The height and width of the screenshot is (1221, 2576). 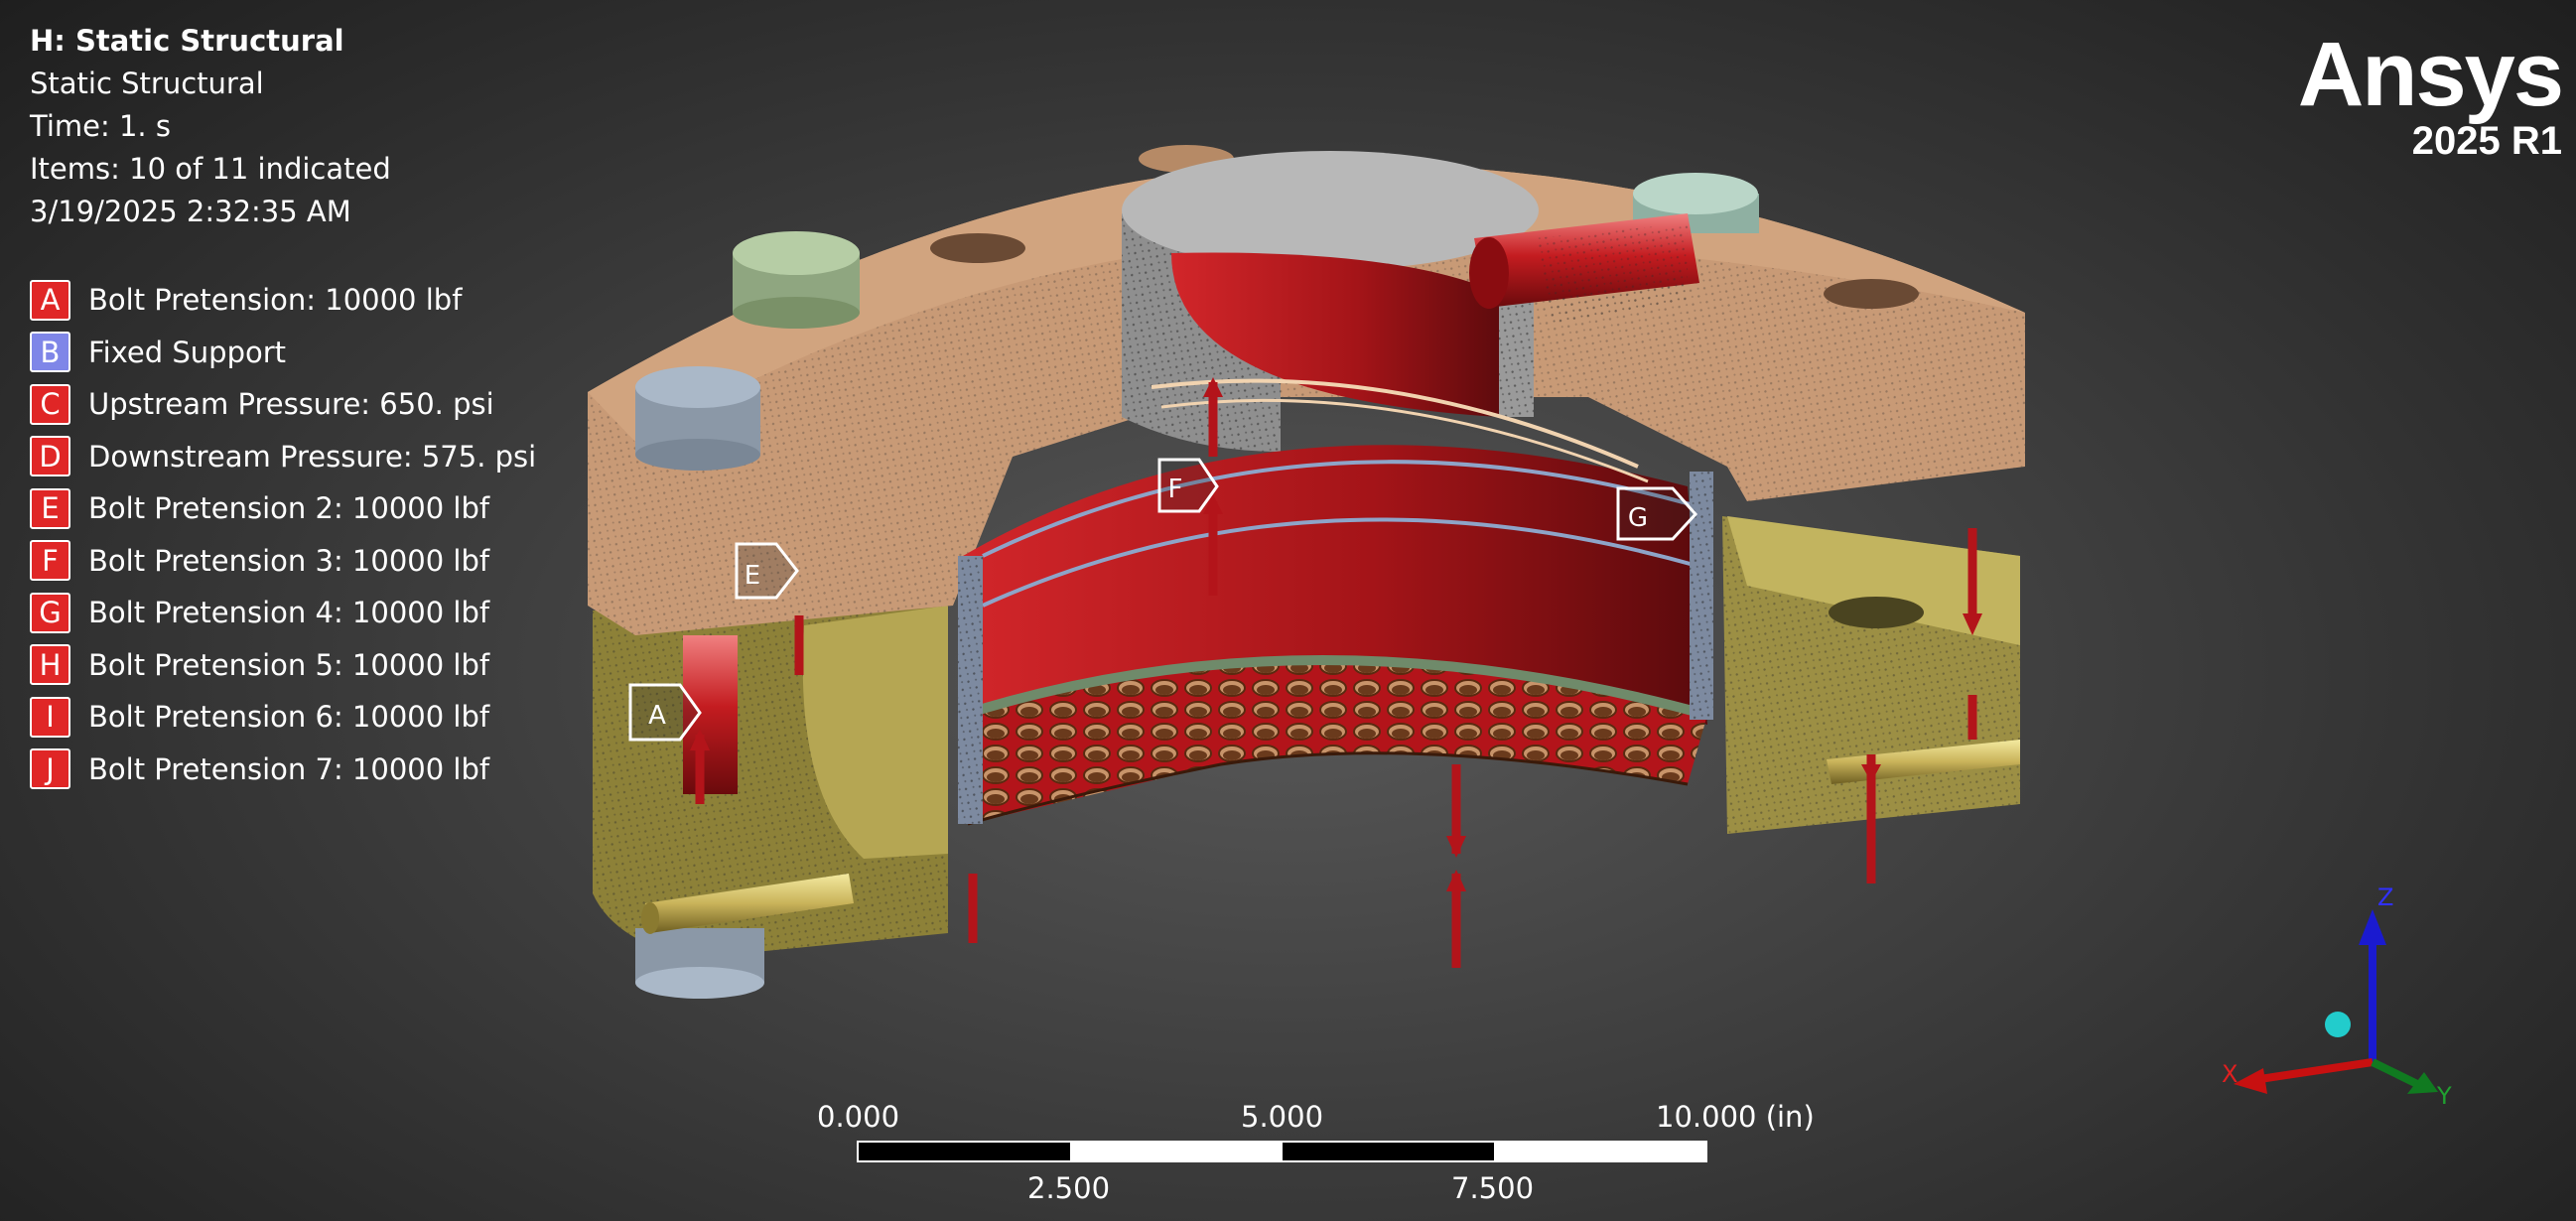 I want to click on scale-label-10: 10.000 (in), so click(x=1735, y=1117).